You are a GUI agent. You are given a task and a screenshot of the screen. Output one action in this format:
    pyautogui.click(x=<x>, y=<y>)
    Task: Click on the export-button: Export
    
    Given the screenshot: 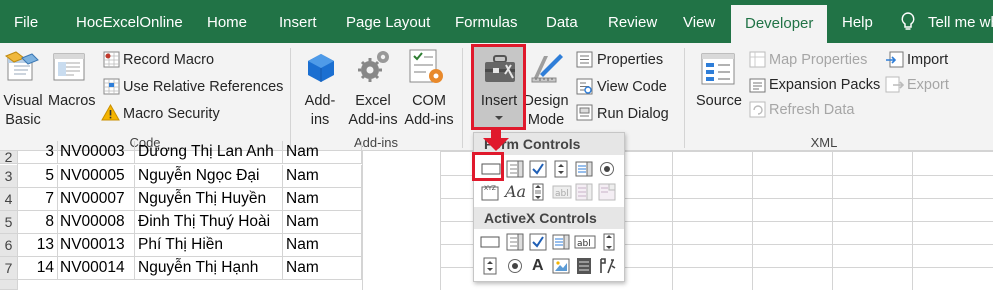 What is the action you would take?
    pyautogui.click(x=928, y=85)
    